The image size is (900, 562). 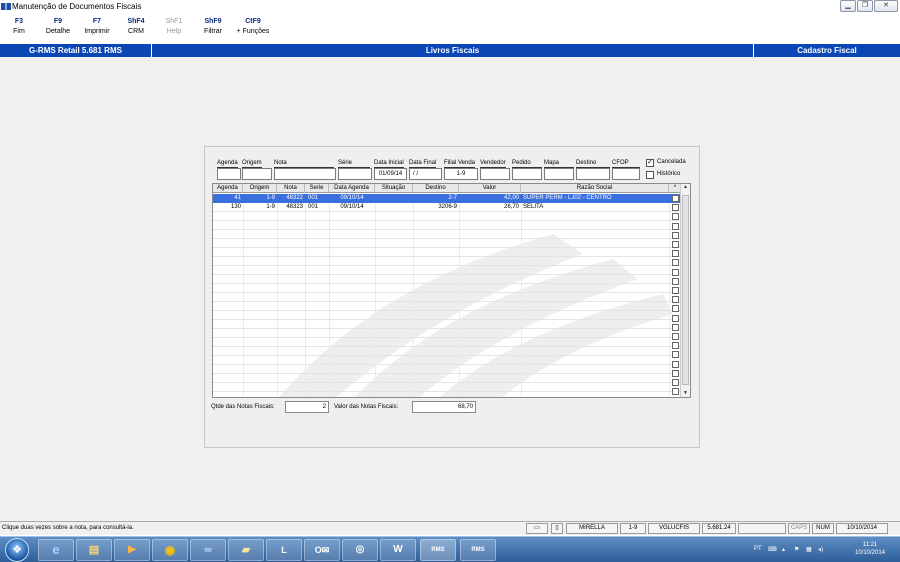 I want to click on rms-task-1: RMS, so click(x=438, y=550).